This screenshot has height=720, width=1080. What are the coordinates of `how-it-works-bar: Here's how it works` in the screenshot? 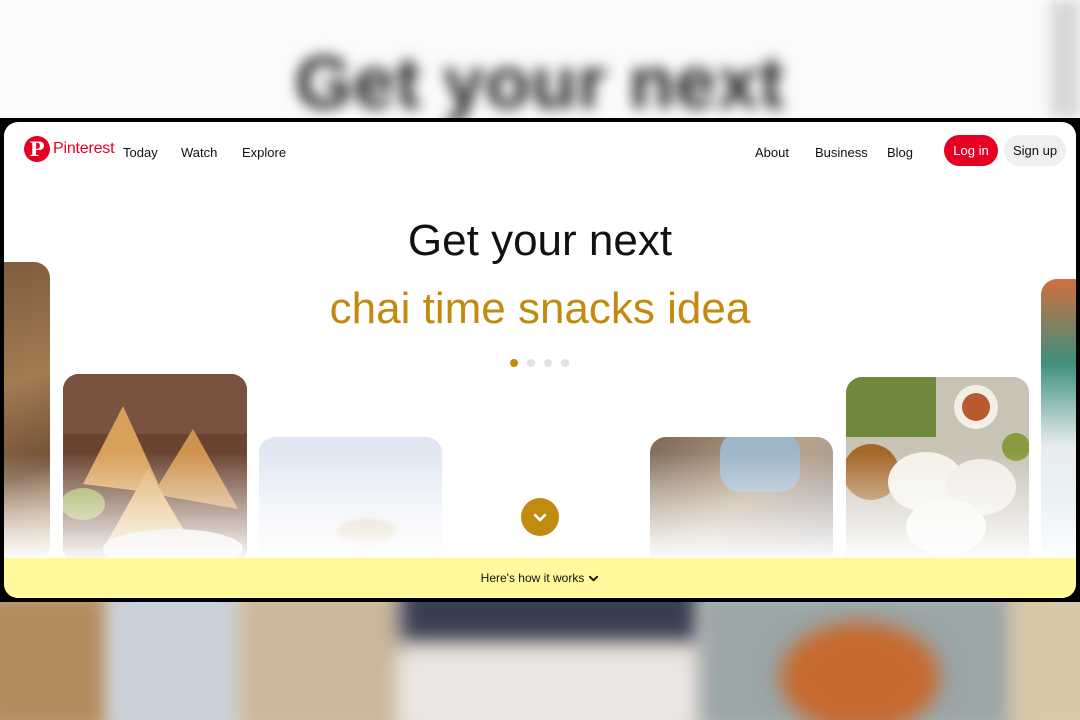 It's located at (540, 578).